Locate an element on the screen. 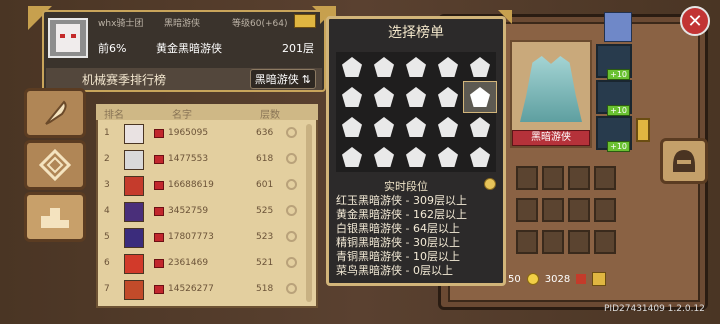  helmet-button is located at coordinates (684, 161).